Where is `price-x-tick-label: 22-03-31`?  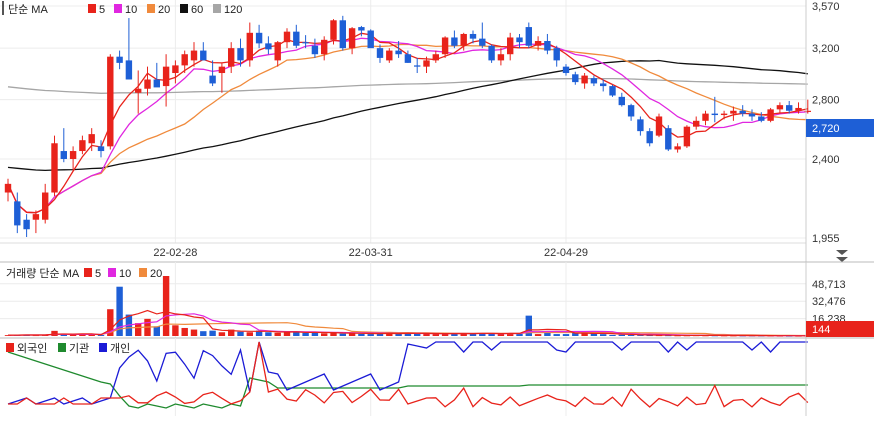 price-x-tick-label: 22-03-31 is located at coordinates (371, 253).